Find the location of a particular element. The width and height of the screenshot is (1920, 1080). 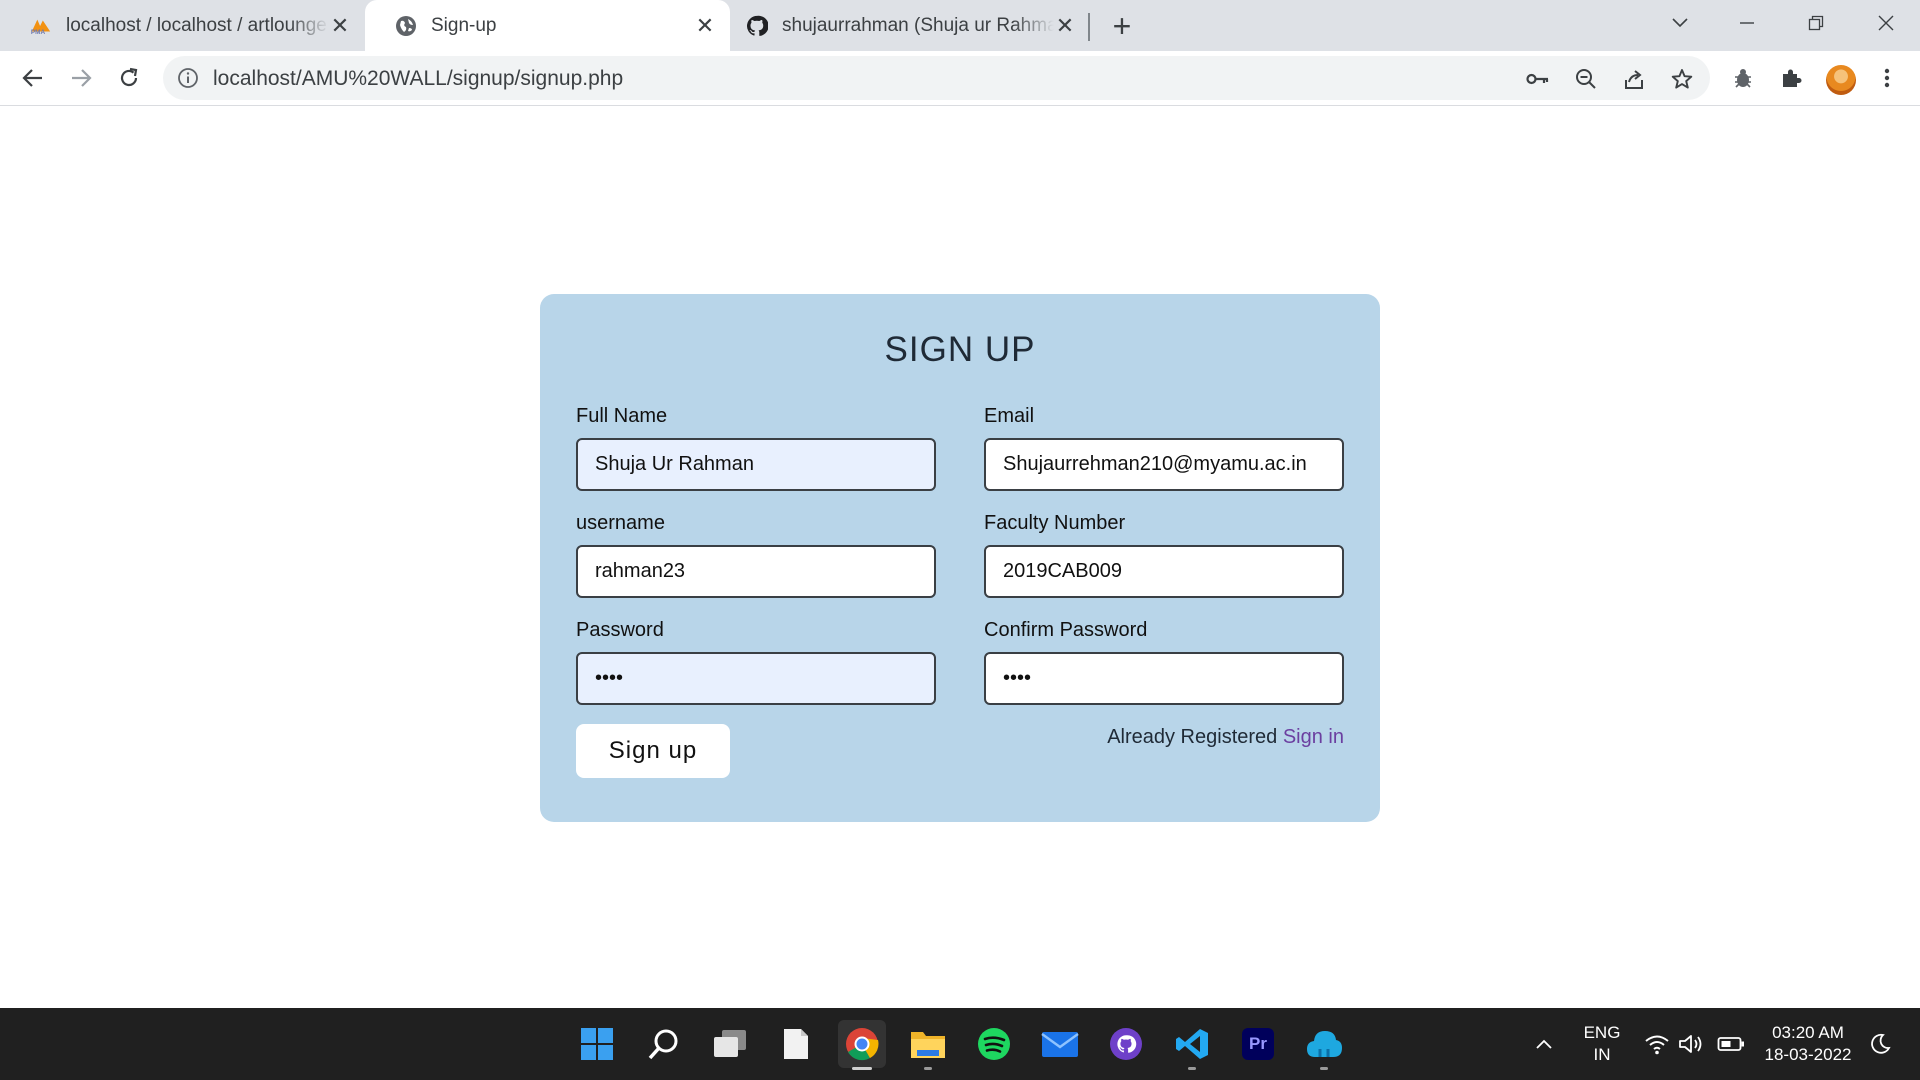

email-label: Email is located at coordinates (1009, 416).